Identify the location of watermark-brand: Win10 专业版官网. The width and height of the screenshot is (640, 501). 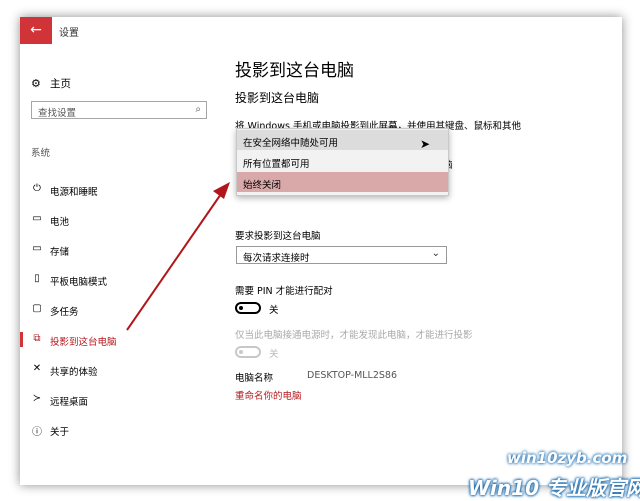
(554, 488).